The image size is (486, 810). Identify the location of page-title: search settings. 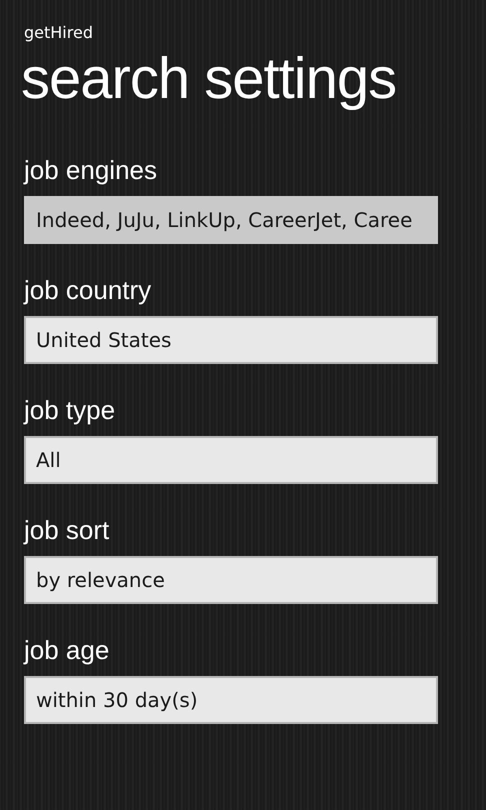
(209, 79).